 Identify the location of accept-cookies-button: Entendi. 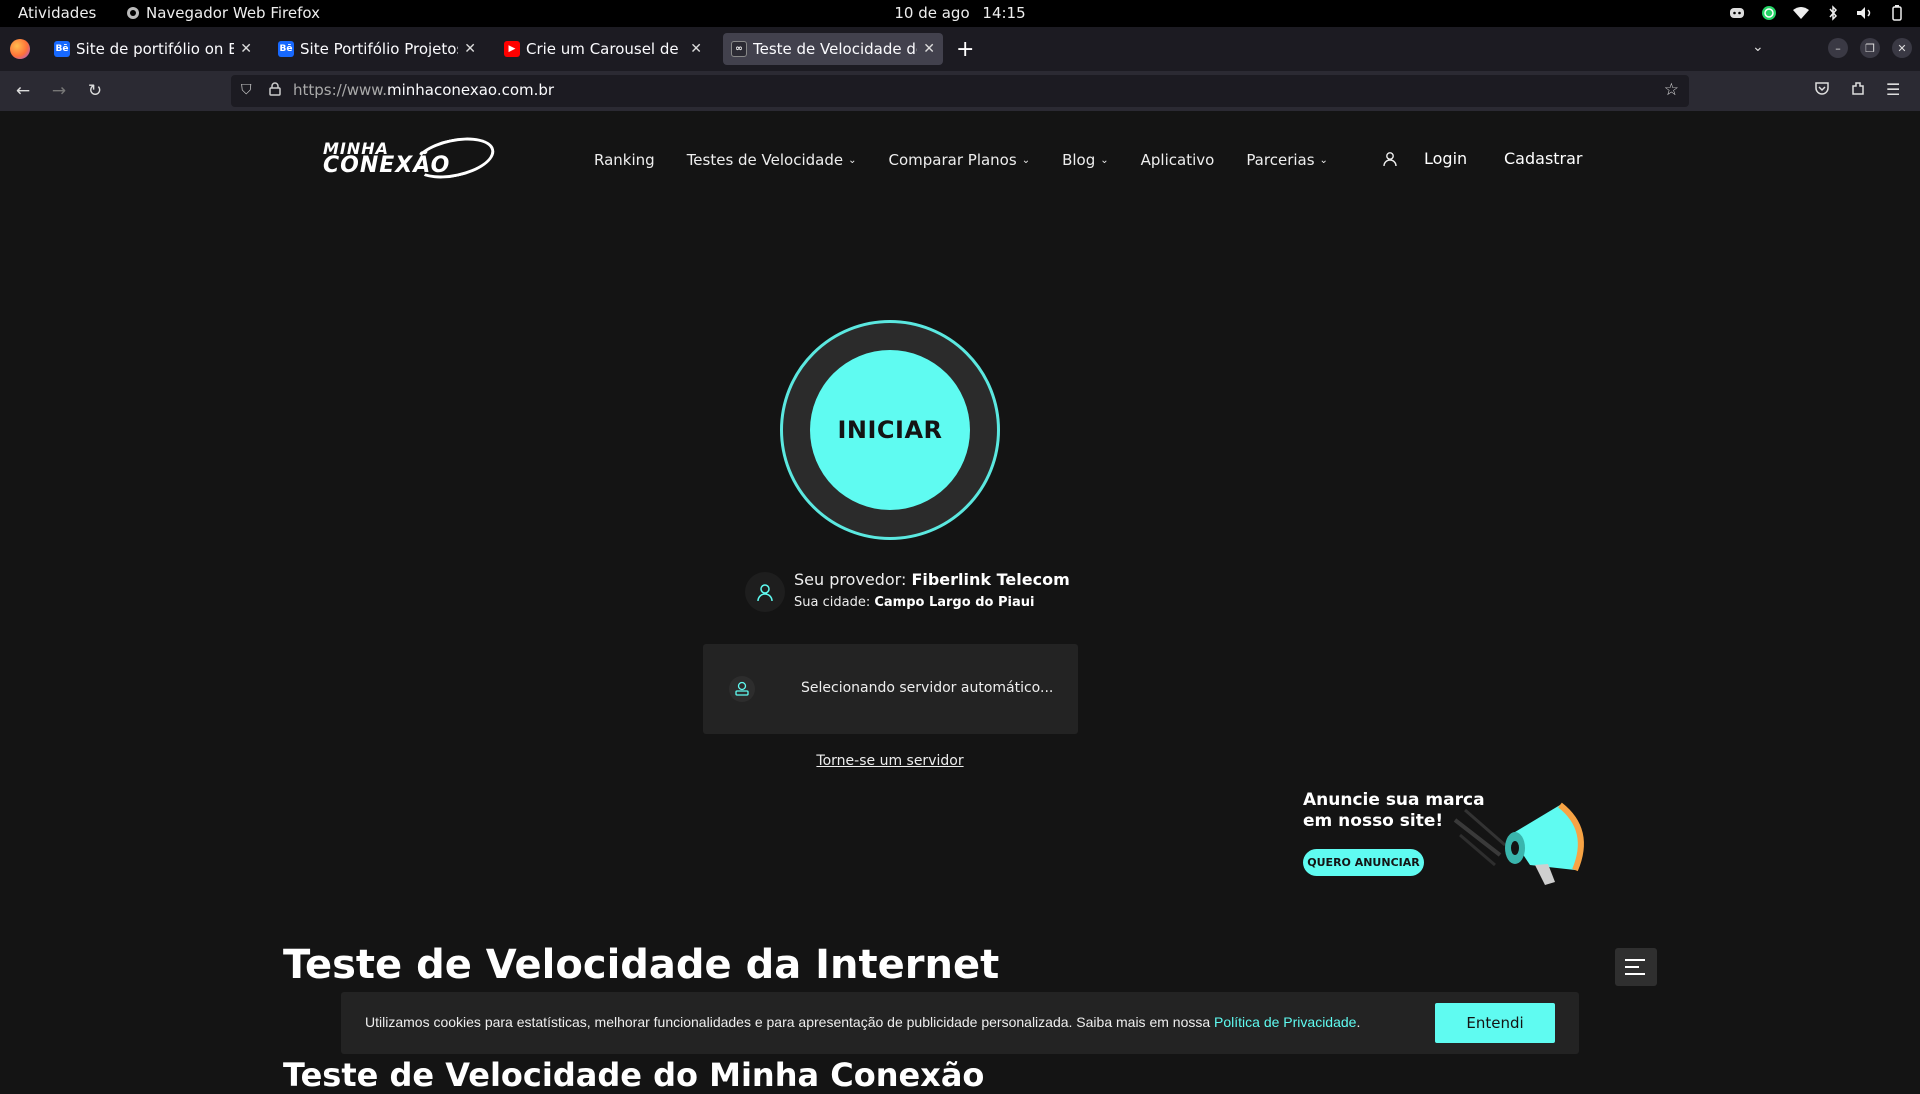
(1495, 1023).